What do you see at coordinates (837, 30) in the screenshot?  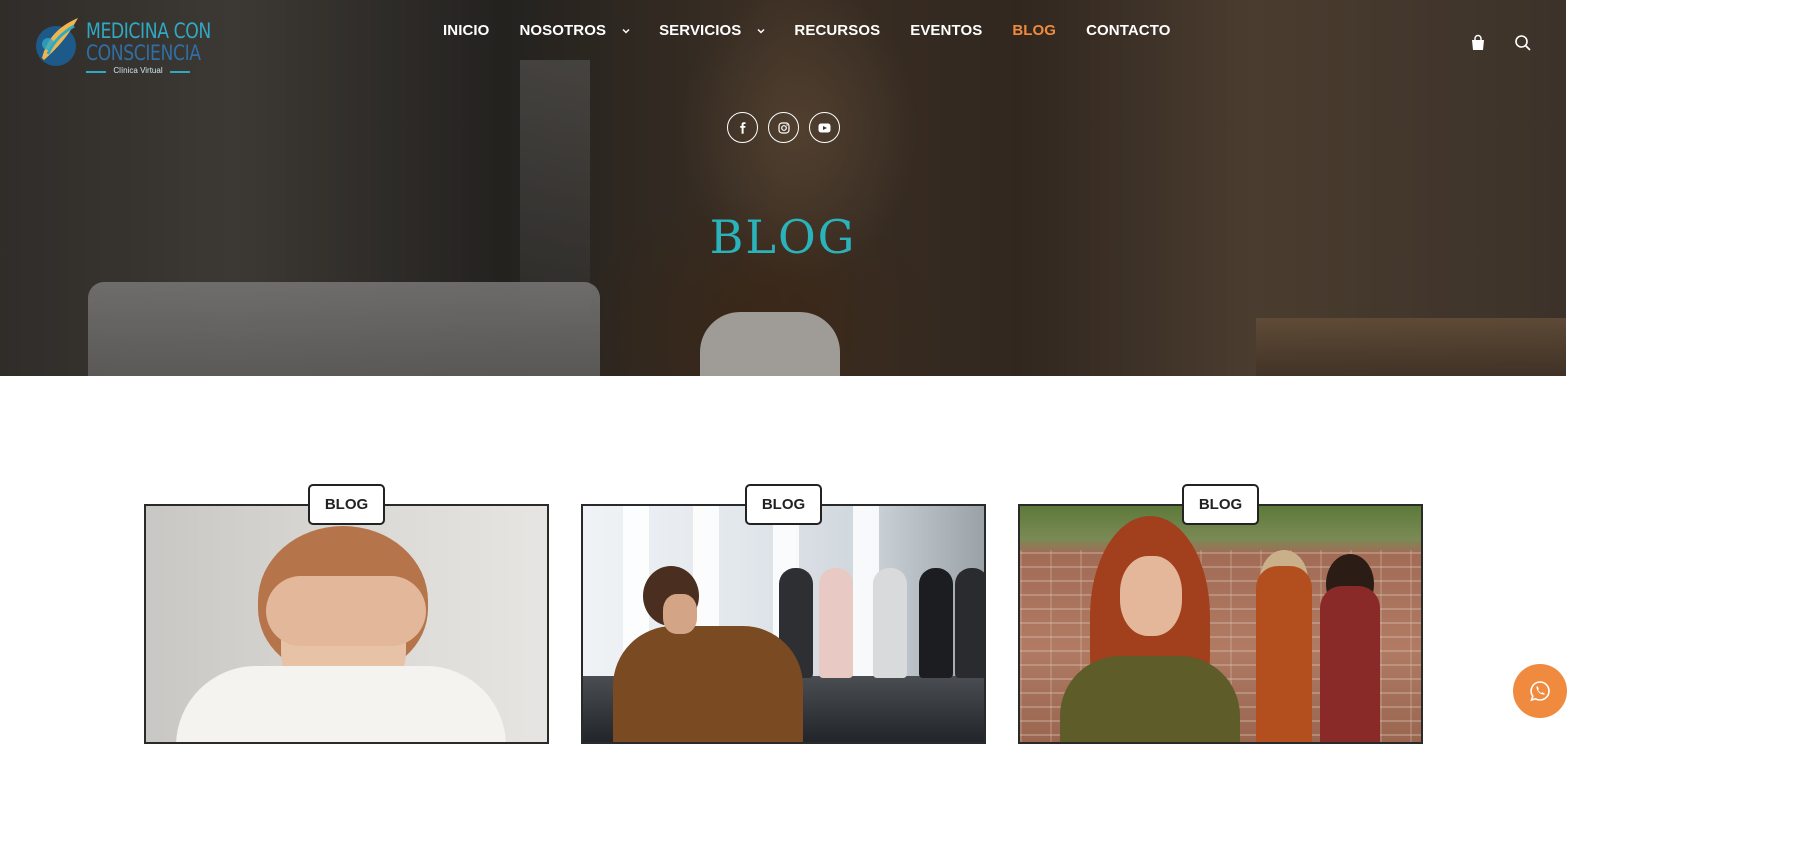 I see `nav-item-recursos: RECURSOS` at bounding box center [837, 30].